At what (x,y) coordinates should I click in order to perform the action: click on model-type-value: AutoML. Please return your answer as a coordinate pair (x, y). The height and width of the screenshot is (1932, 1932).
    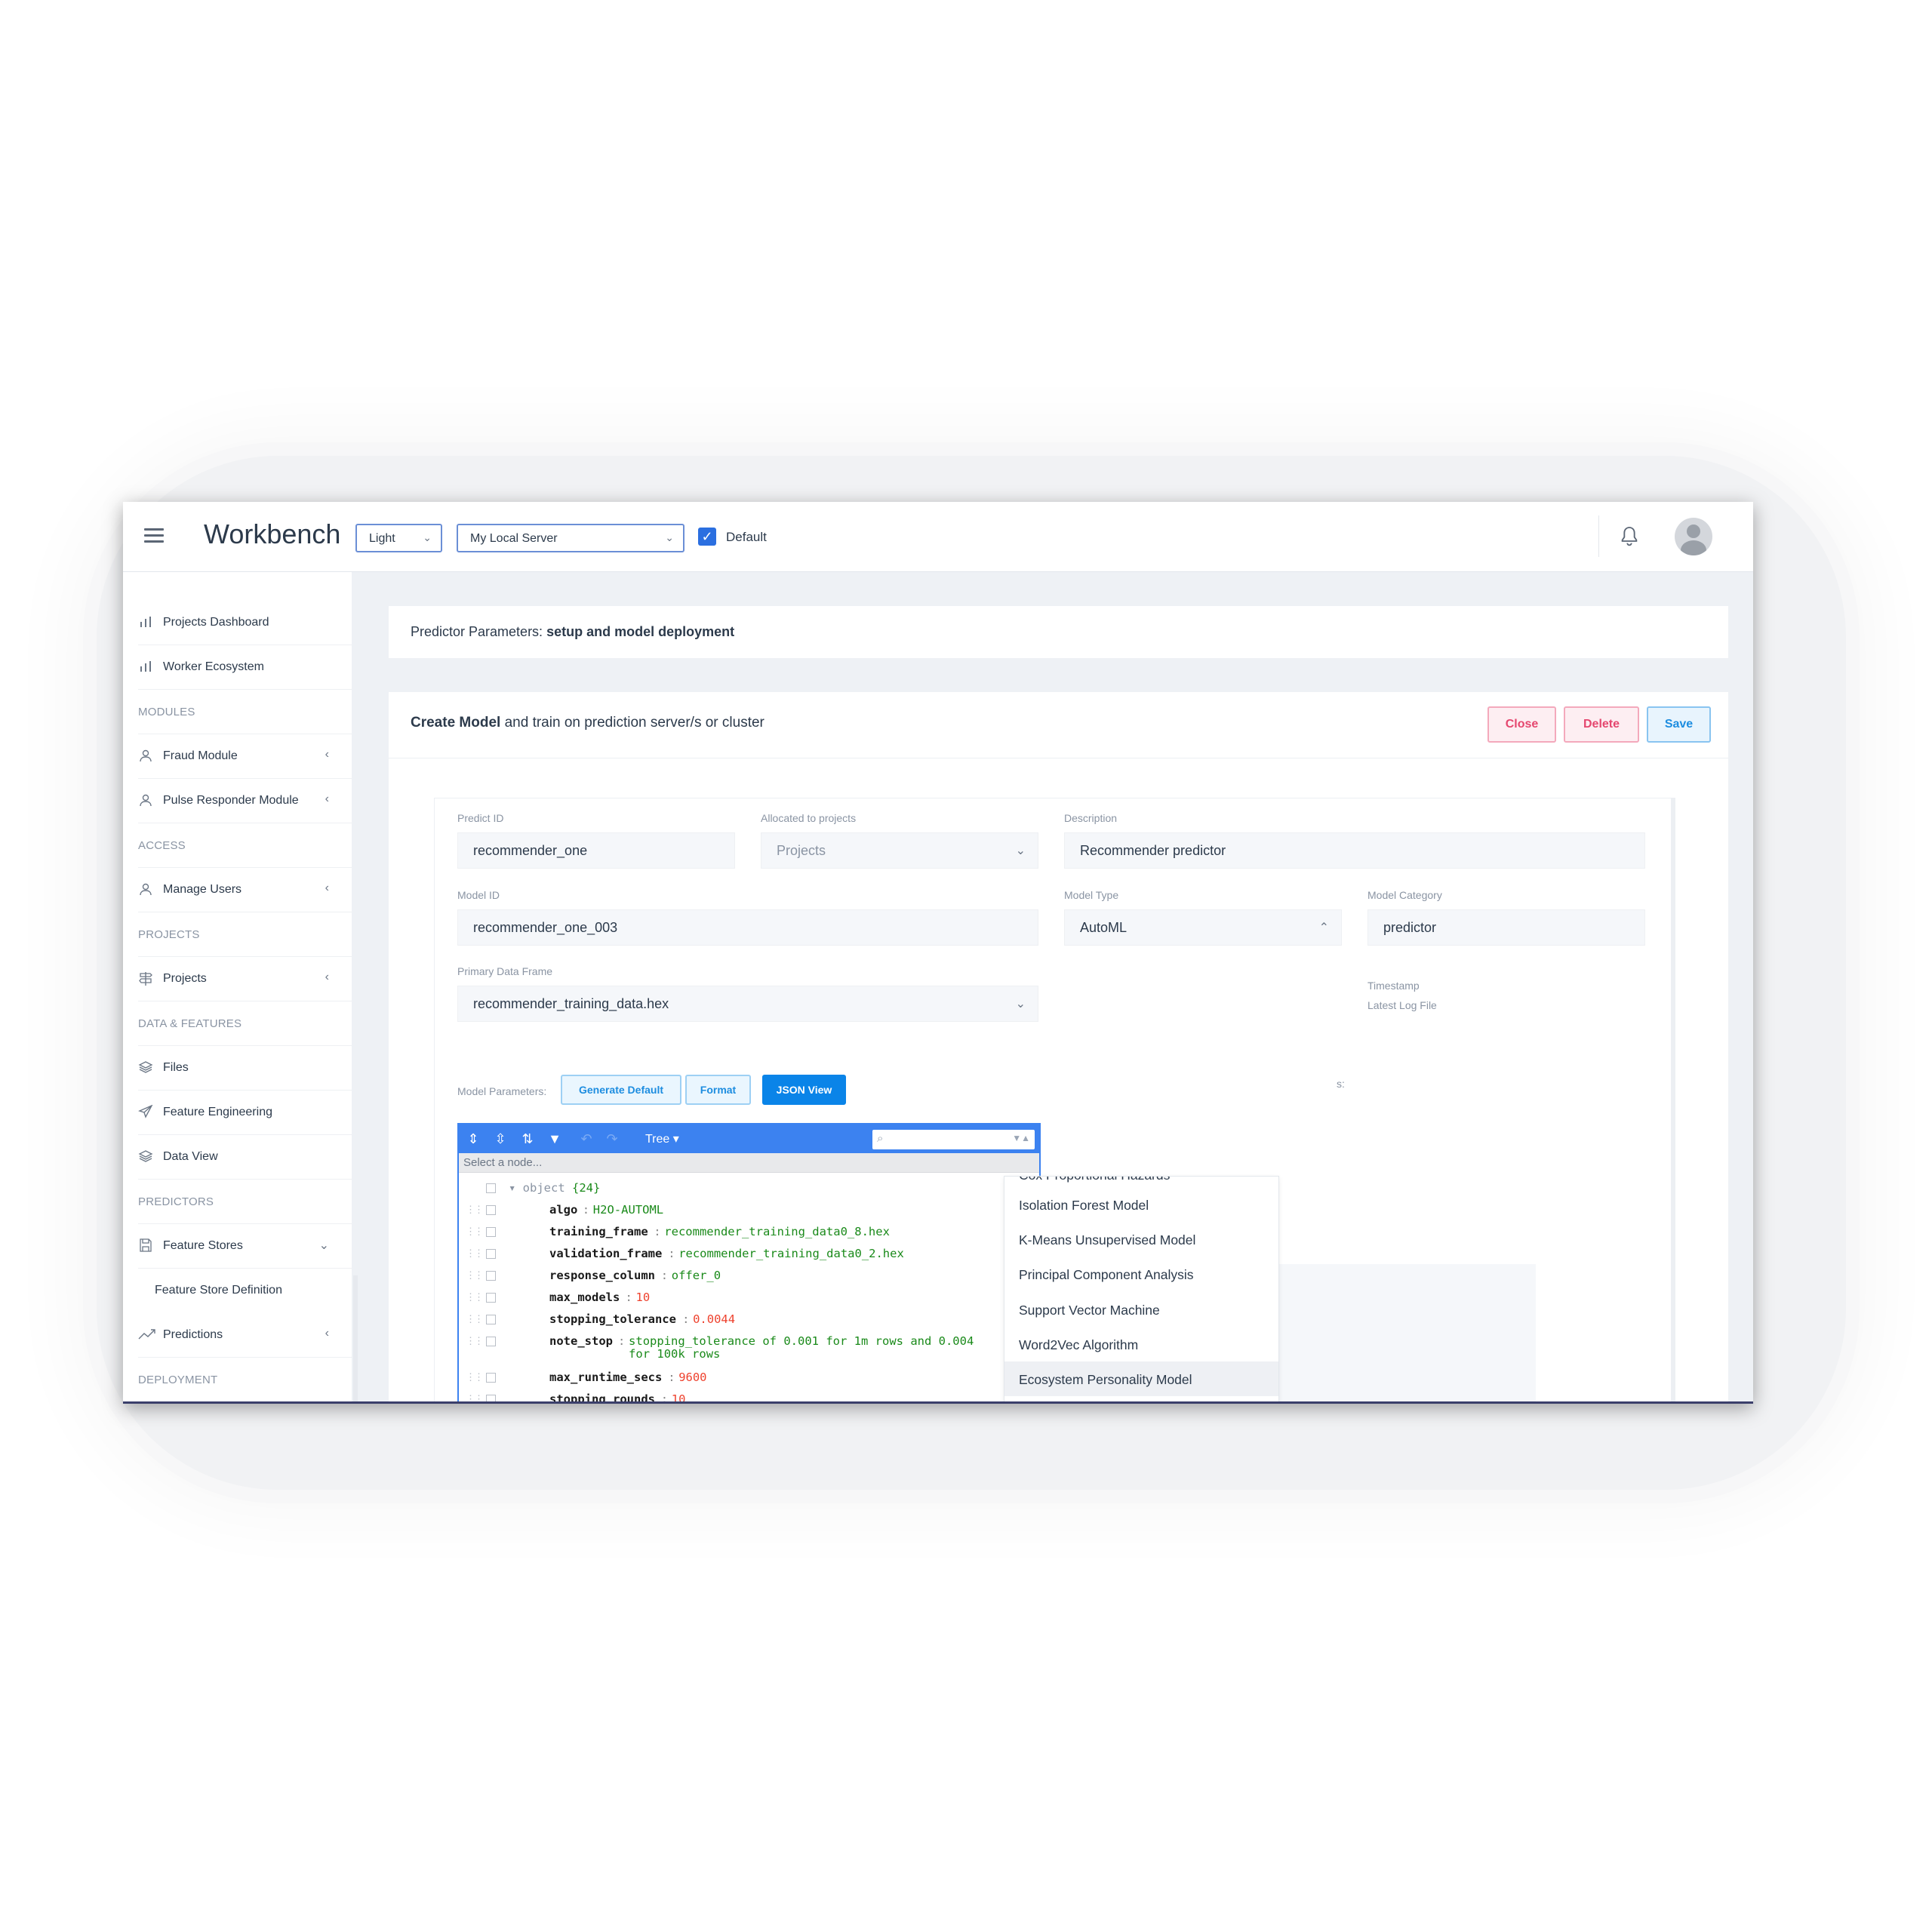
    Looking at the image, I should click on (1104, 927).